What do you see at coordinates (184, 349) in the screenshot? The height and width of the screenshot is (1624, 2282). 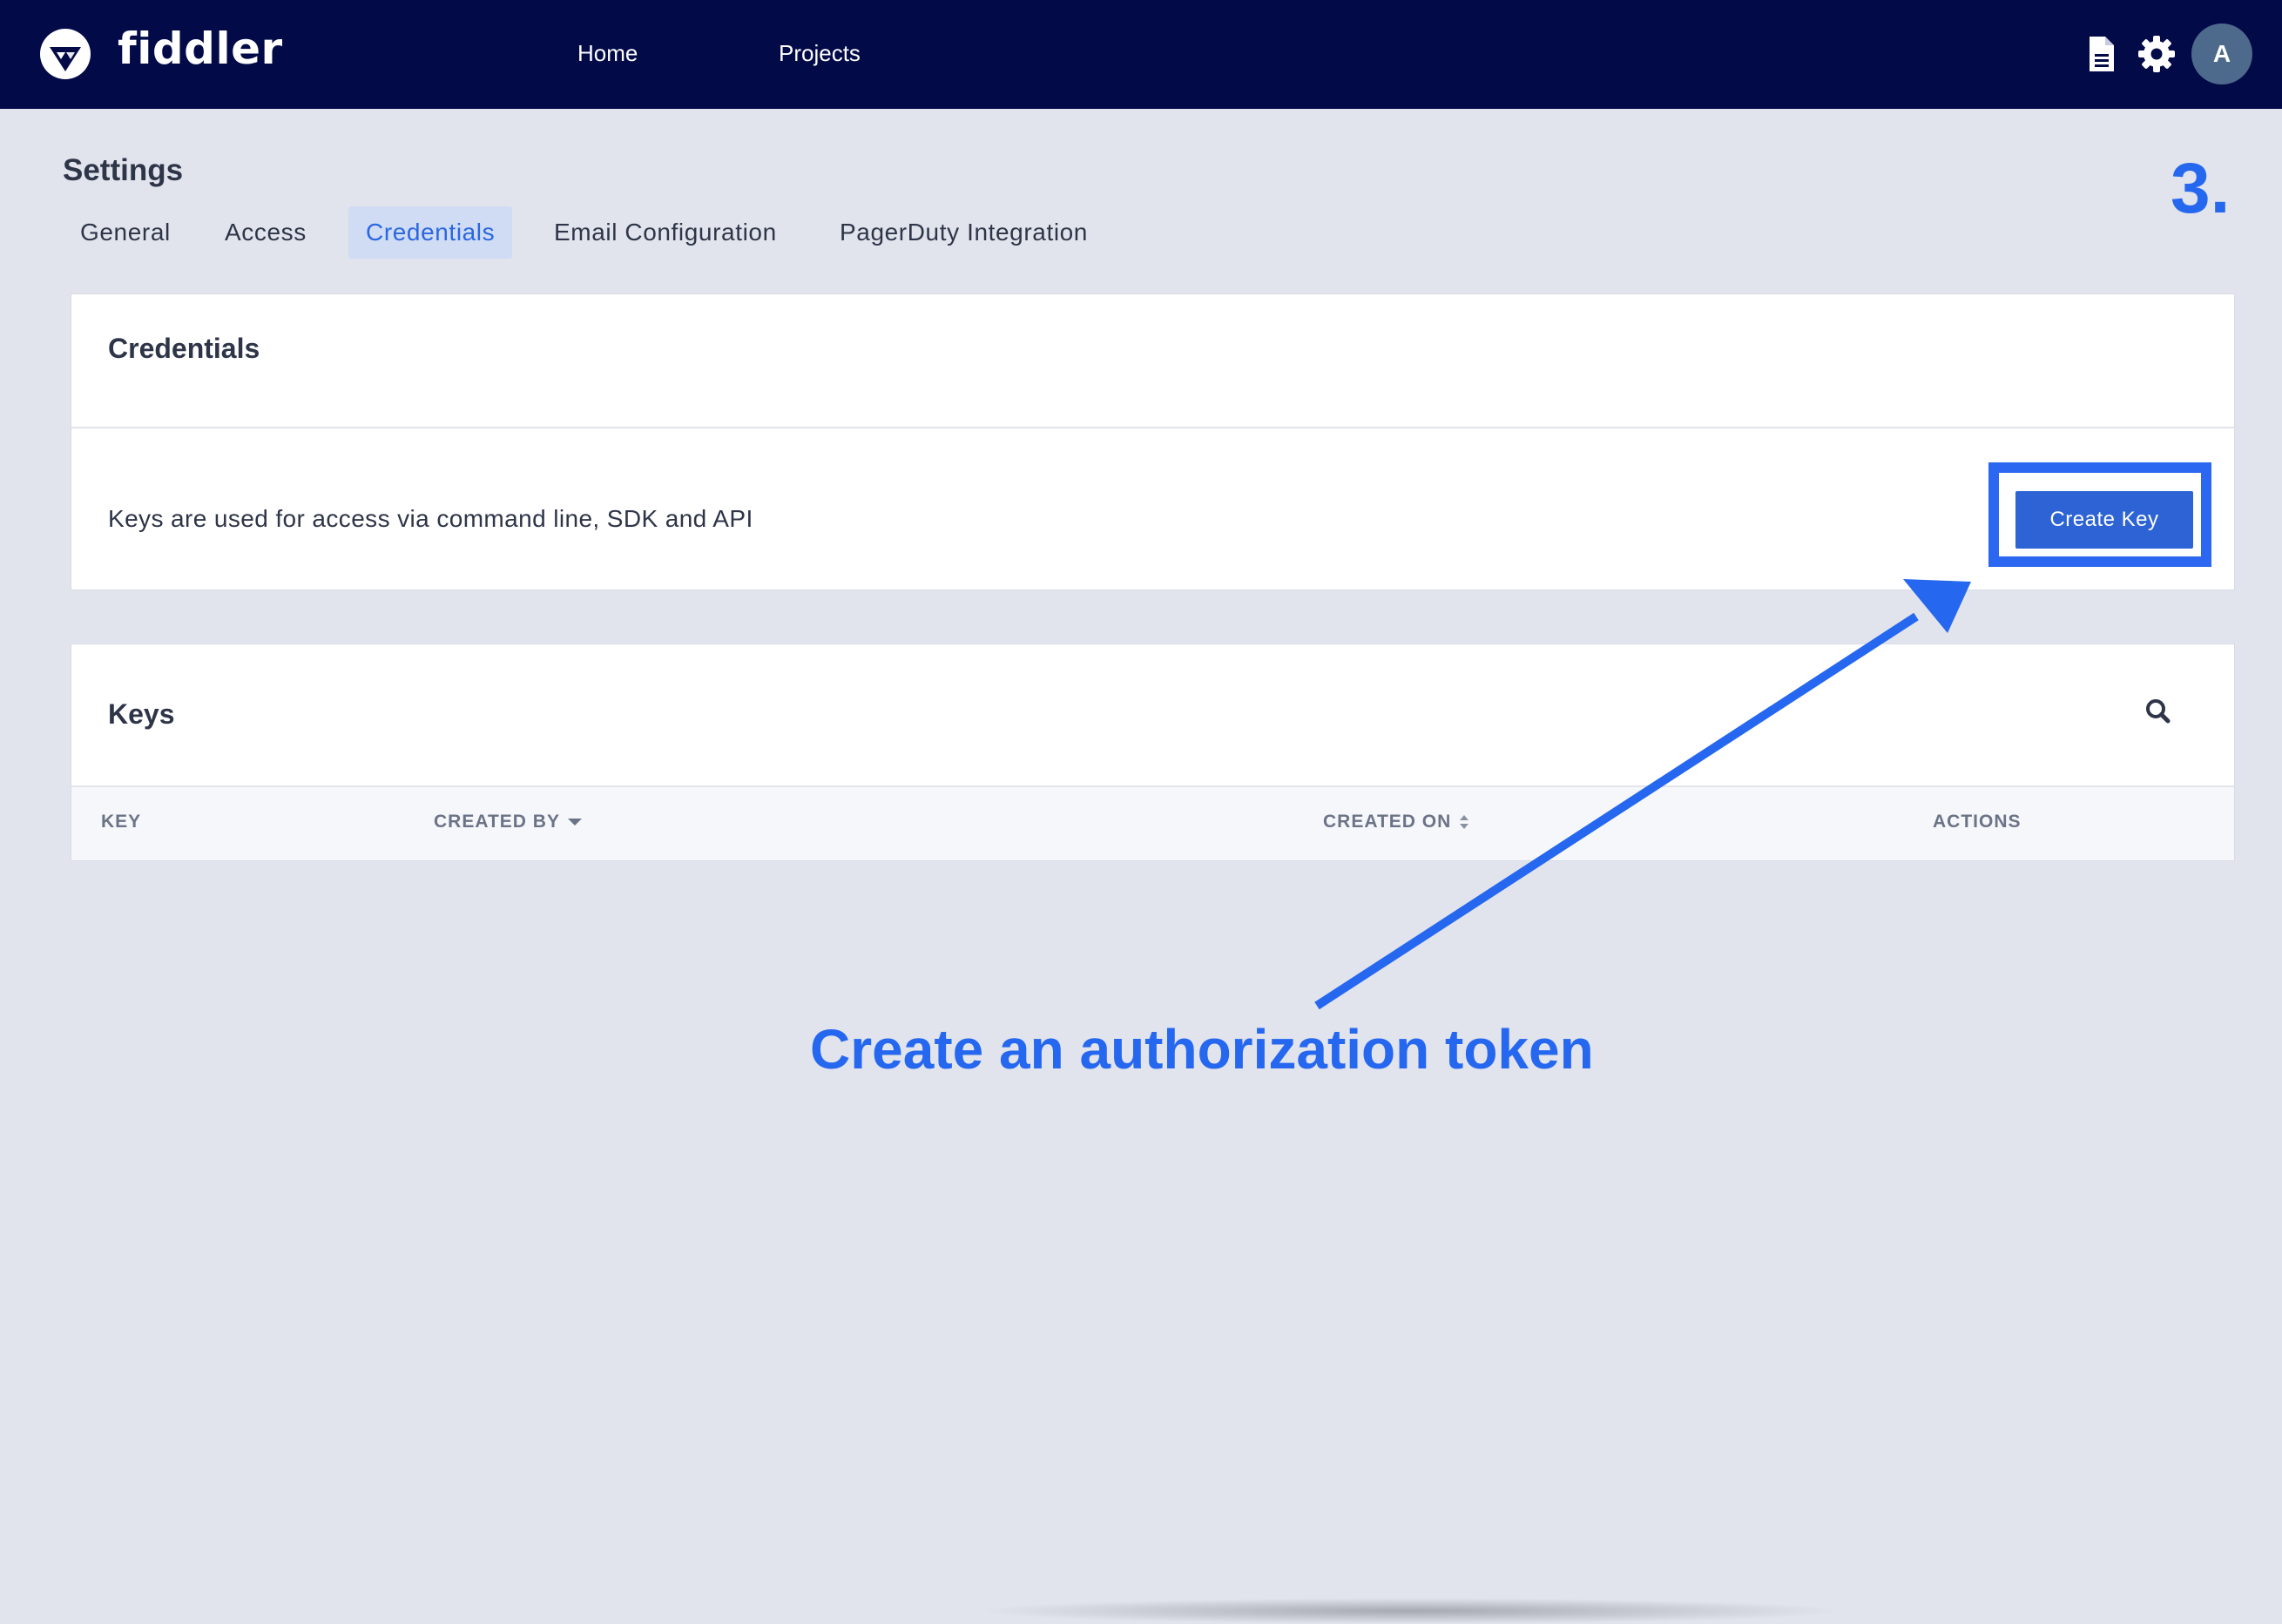 I see `credentials-heading: Credentials` at bounding box center [184, 349].